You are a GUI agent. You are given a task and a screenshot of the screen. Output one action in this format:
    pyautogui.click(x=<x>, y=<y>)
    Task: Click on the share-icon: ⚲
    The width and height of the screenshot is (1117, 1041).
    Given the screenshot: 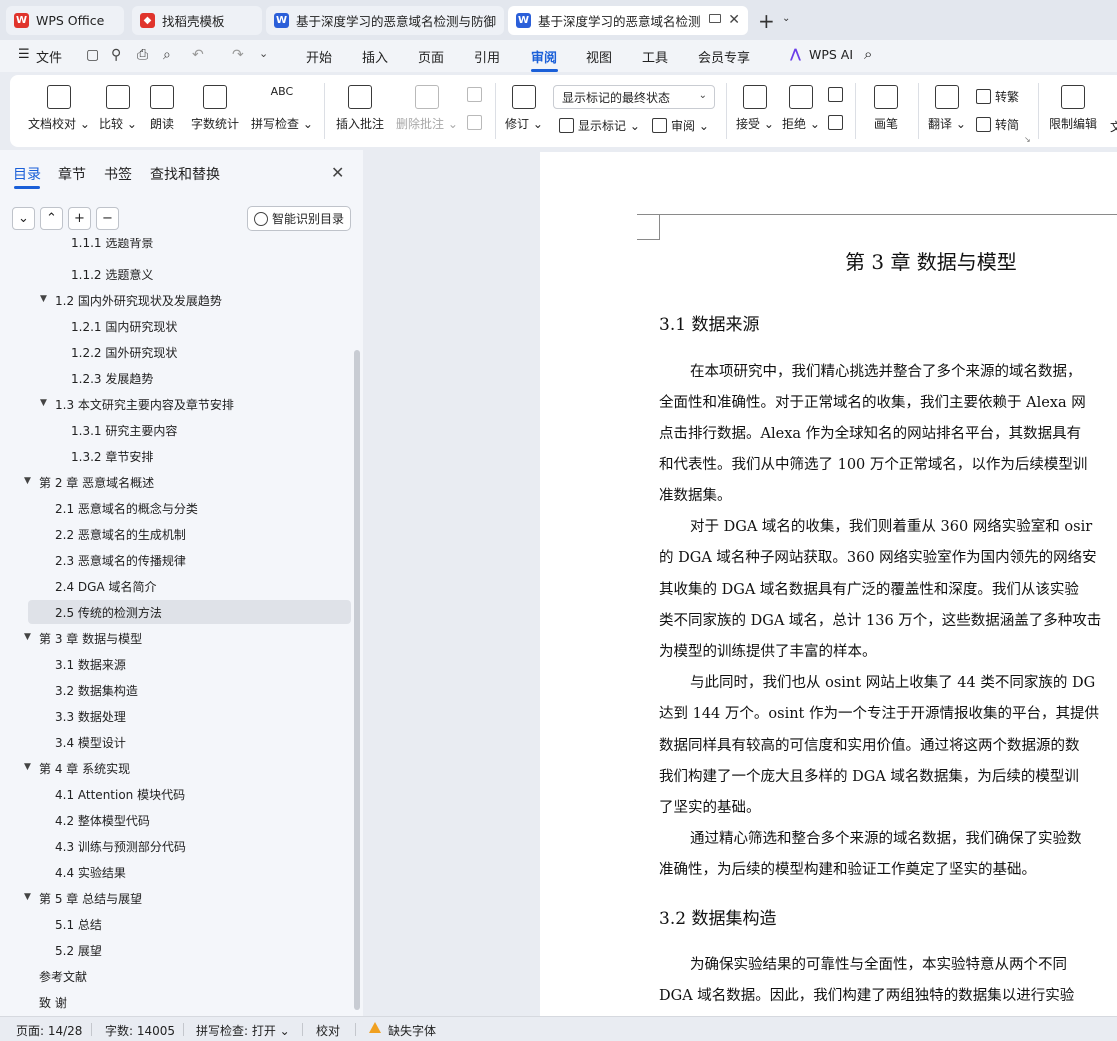 What is the action you would take?
    pyautogui.click(x=116, y=55)
    